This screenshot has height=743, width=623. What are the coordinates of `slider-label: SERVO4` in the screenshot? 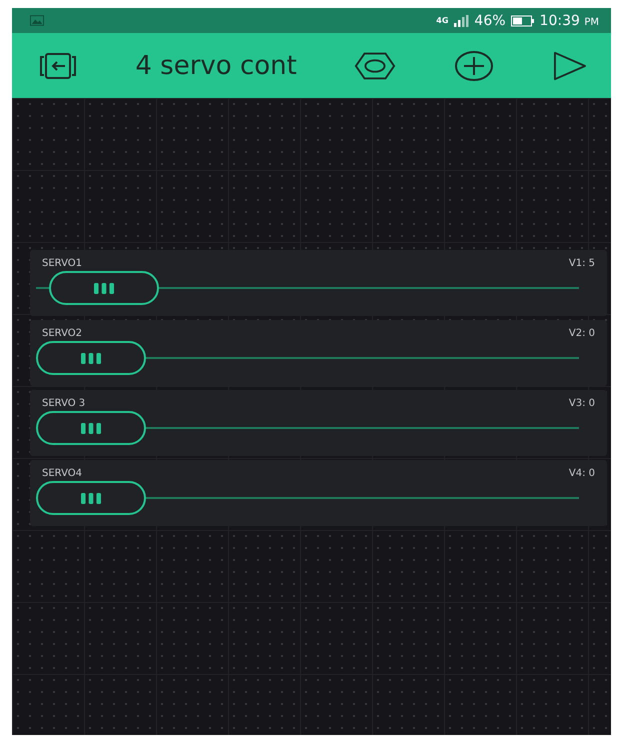 It's located at (62, 473).